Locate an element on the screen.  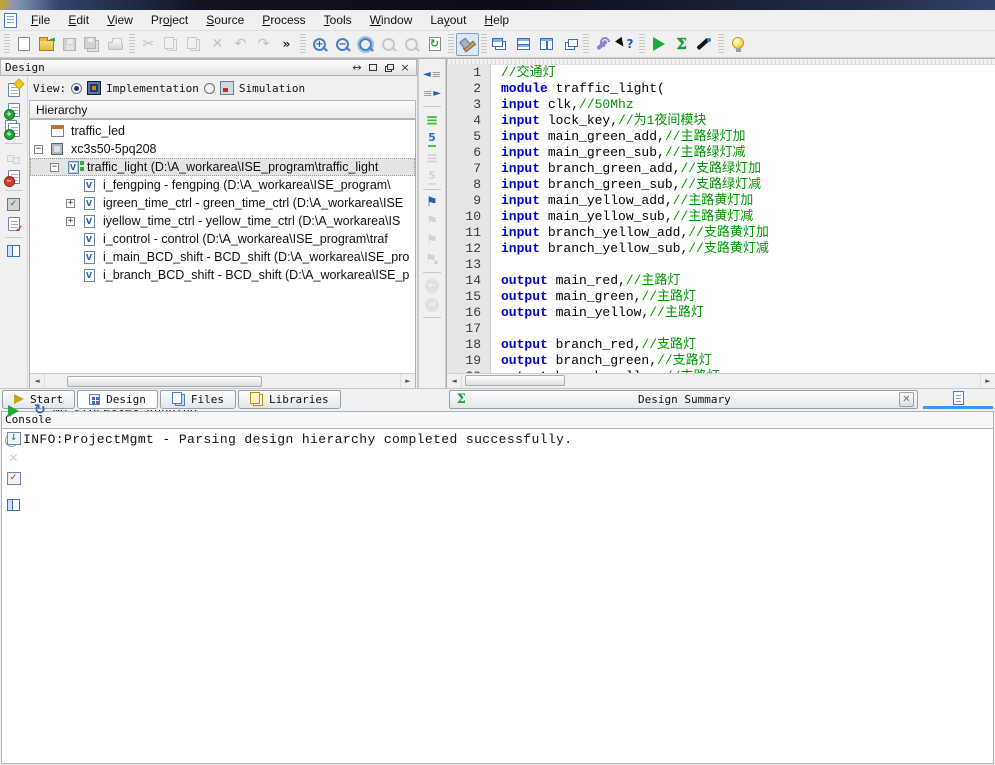
project-settings-wrench-button is located at coordinates (602, 44).